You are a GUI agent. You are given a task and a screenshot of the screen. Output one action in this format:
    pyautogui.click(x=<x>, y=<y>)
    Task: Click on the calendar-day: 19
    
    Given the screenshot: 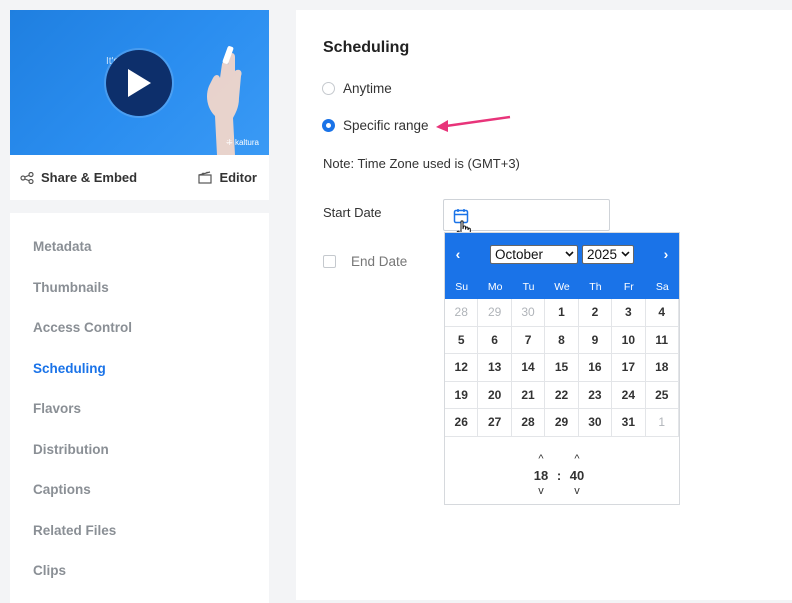 What is the action you would take?
    pyautogui.click(x=462, y=395)
    